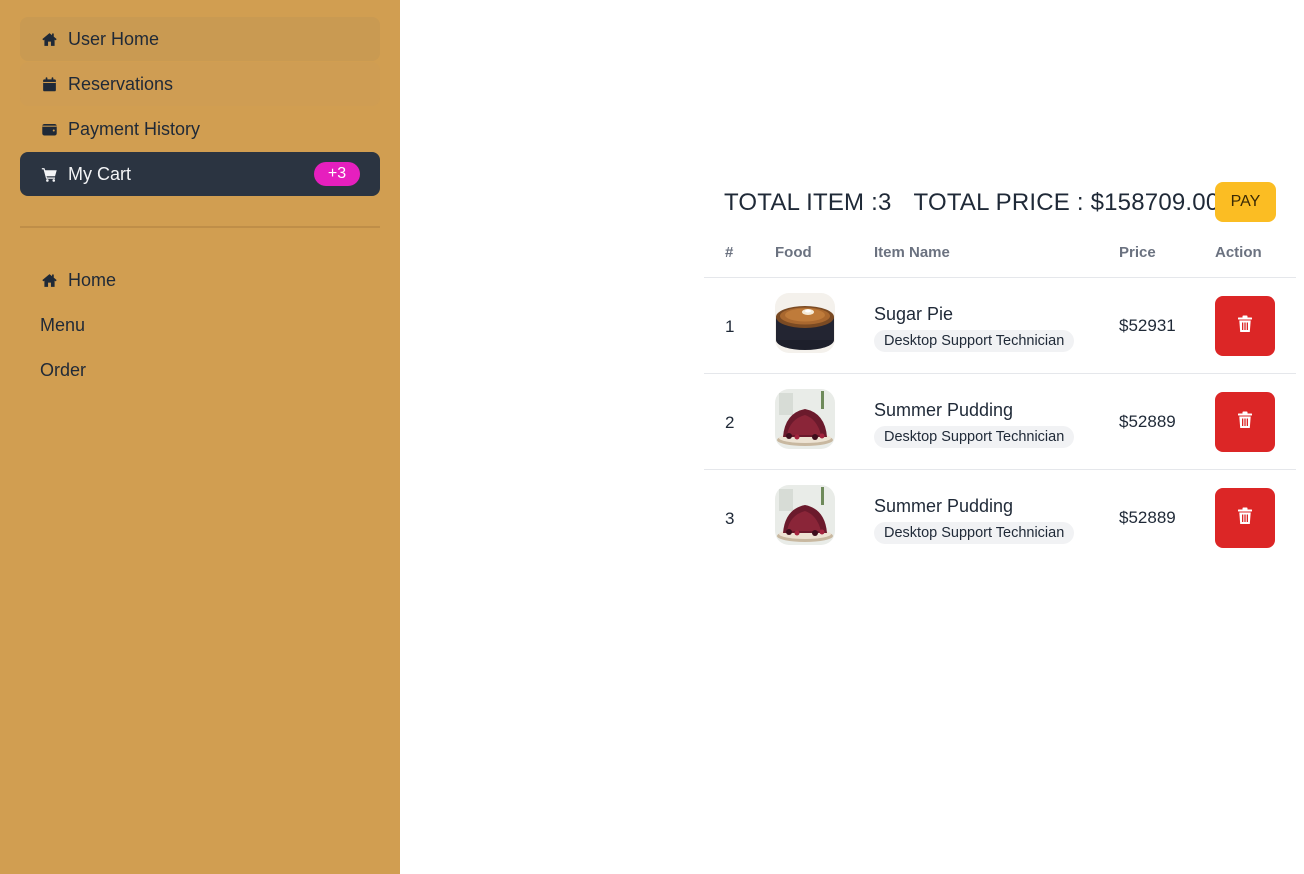  Describe the element at coordinates (808, 202) in the screenshot. I see `total-items: TOTAL ITEM :3` at that location.